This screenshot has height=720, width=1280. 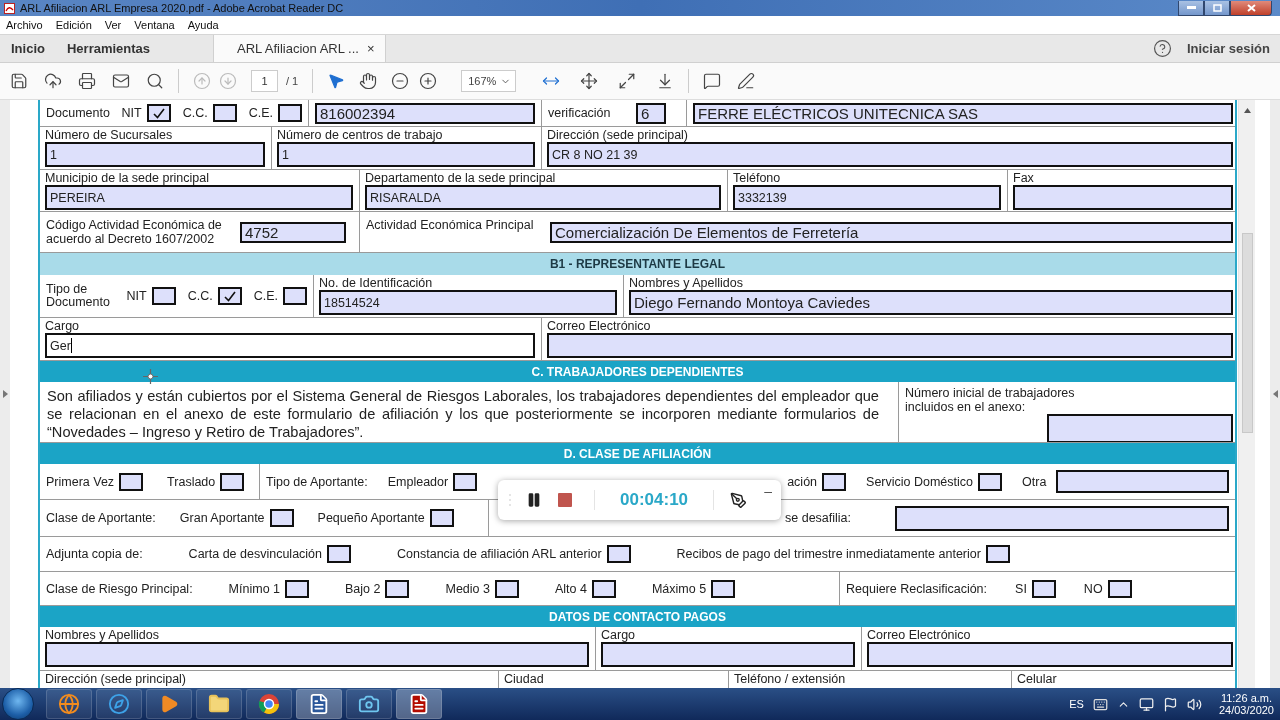 I want to click on collapse-arrow-icon, so click(x=1275, y=394).